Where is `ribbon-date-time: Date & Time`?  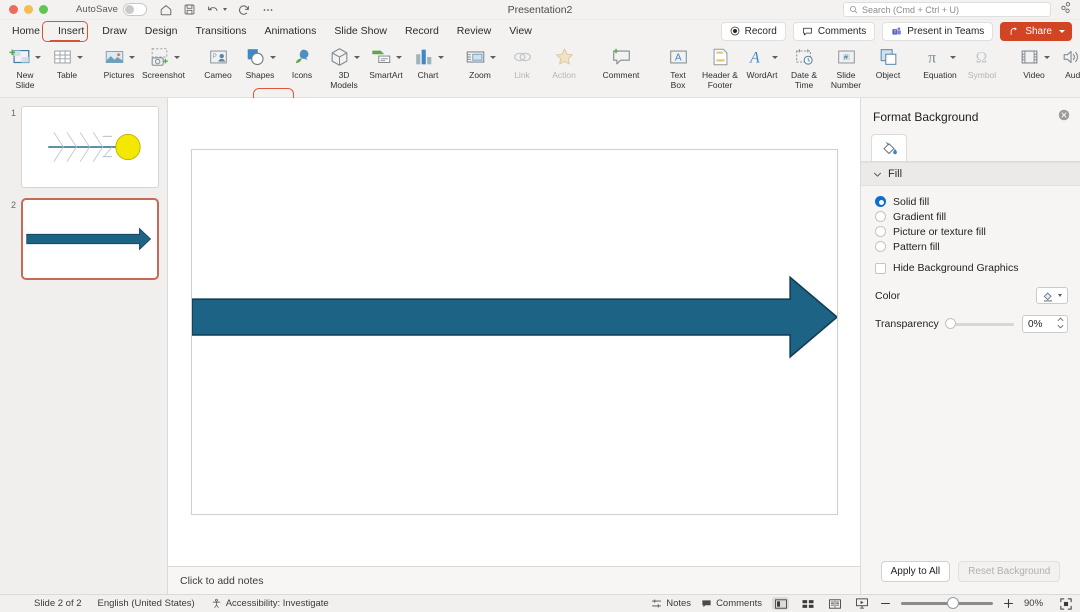 ribbon-date-time: Date & Time is located at coordinates (804, 66).